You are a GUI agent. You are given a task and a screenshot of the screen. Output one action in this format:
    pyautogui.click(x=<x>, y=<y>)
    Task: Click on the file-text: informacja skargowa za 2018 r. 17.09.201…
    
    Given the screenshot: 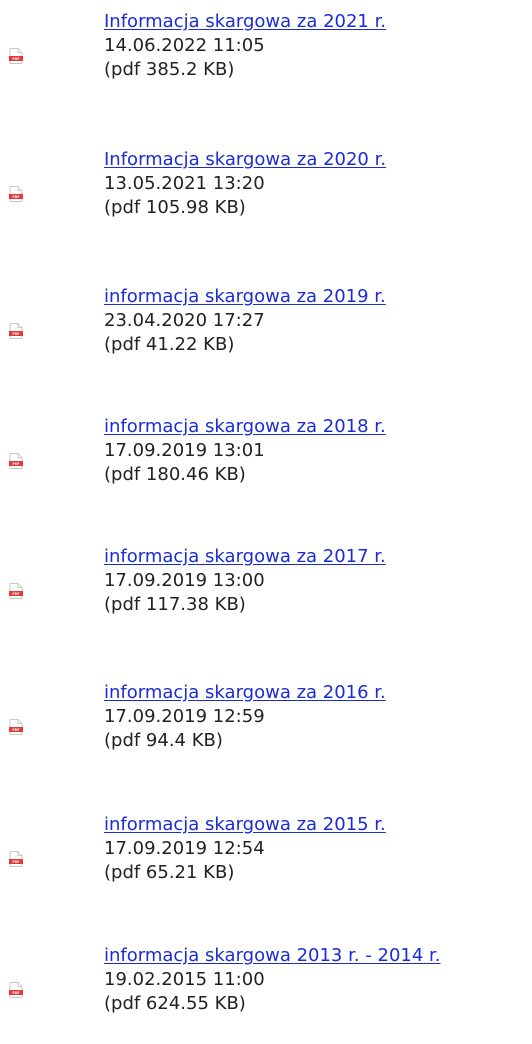 What is the action you would take?
    pyautogui.click(x=318, y=451)
    